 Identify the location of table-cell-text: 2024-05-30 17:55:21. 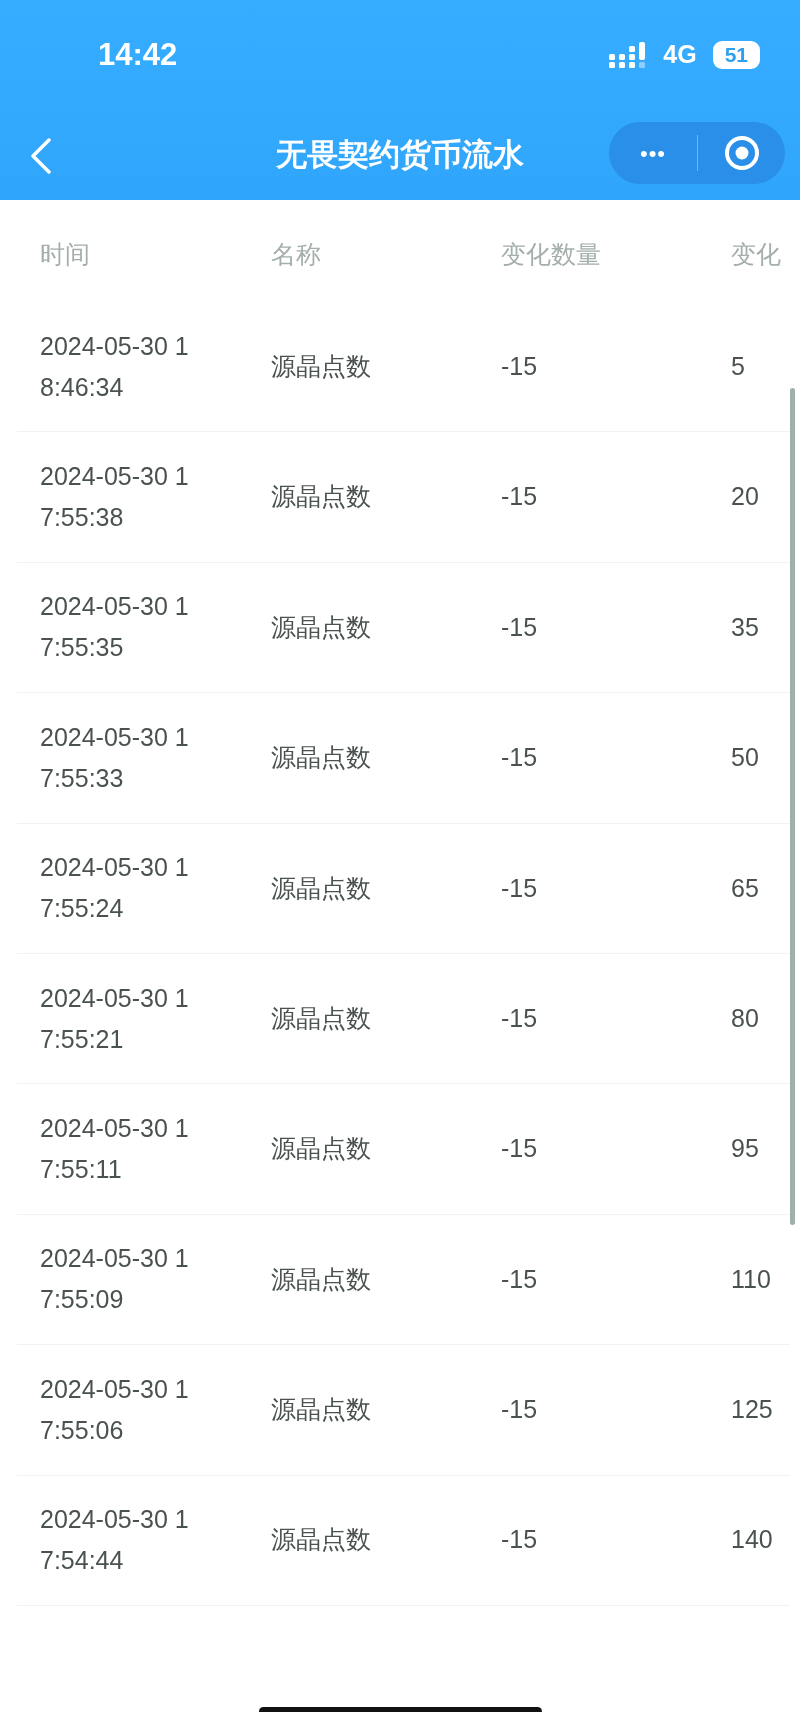
(115, 1018).